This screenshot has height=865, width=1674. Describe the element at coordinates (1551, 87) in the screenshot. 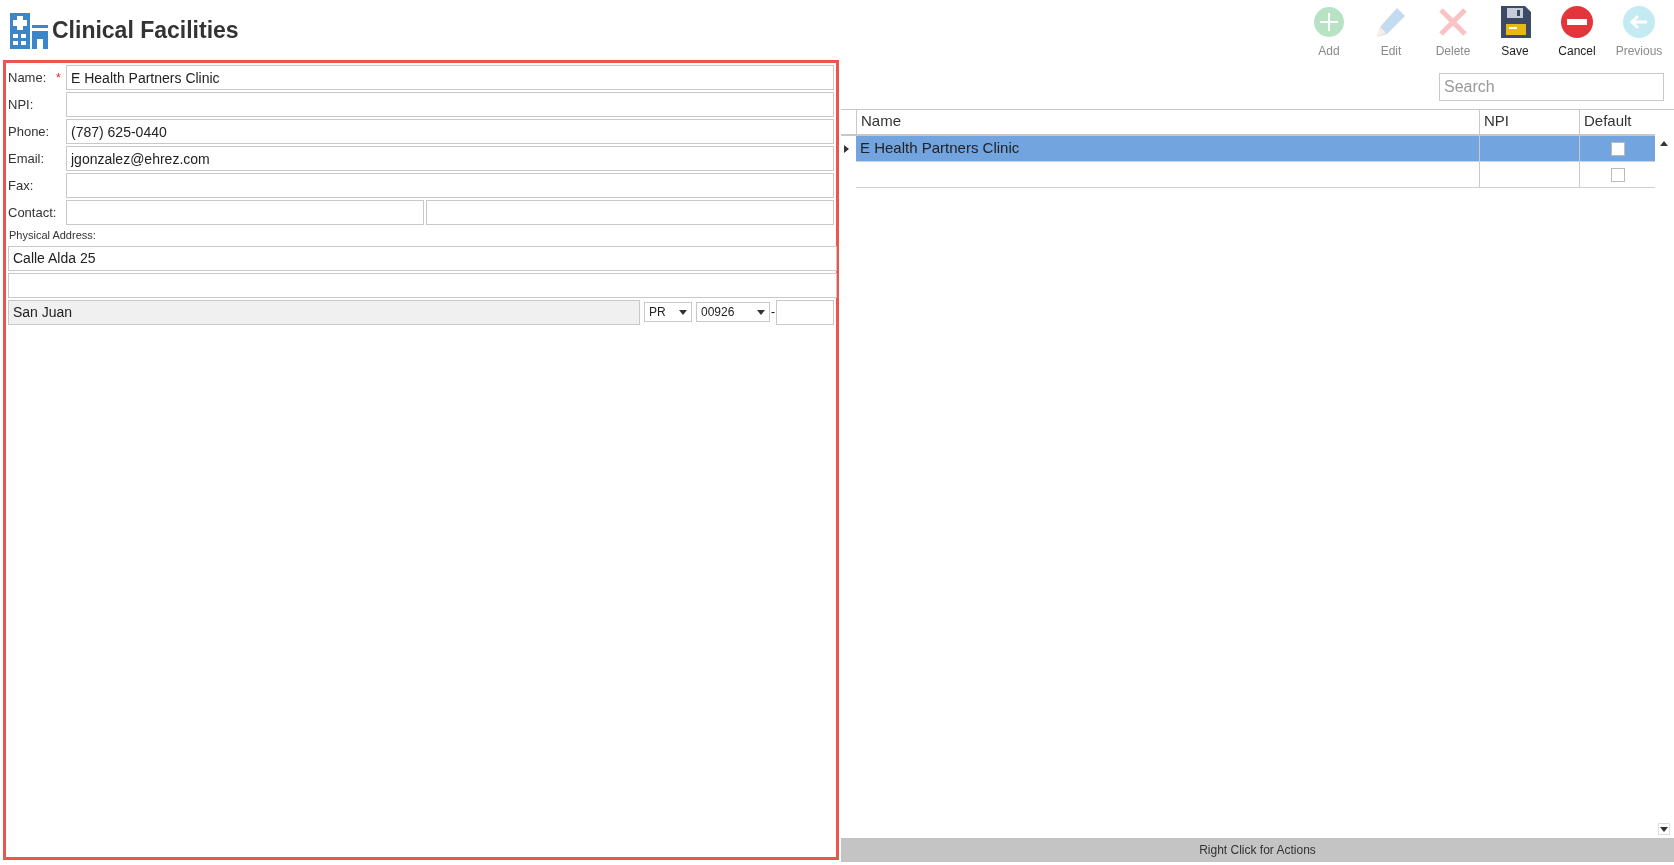

I see `search-field: Search` at that location.